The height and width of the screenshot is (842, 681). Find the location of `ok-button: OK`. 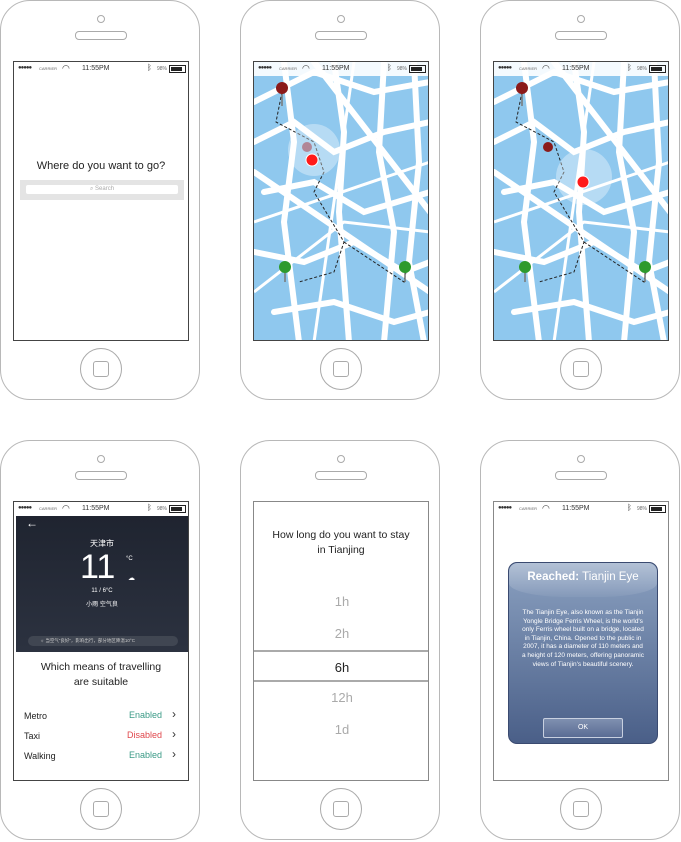

ok-button: OK is located at coordinates (583, 728).